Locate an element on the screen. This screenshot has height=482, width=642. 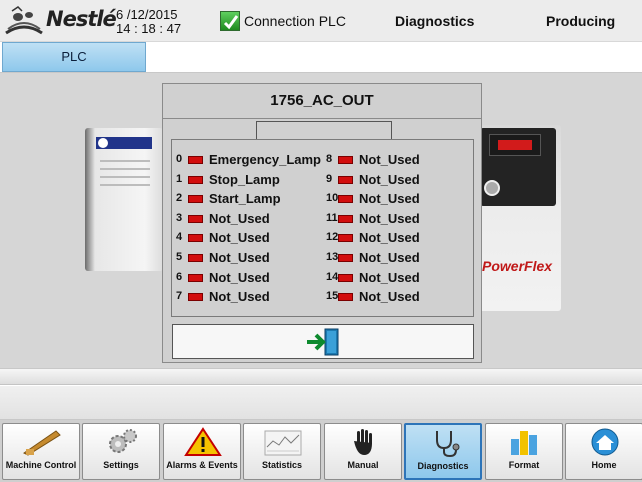
nav-label: Settings is located at coordinates (121, 465).